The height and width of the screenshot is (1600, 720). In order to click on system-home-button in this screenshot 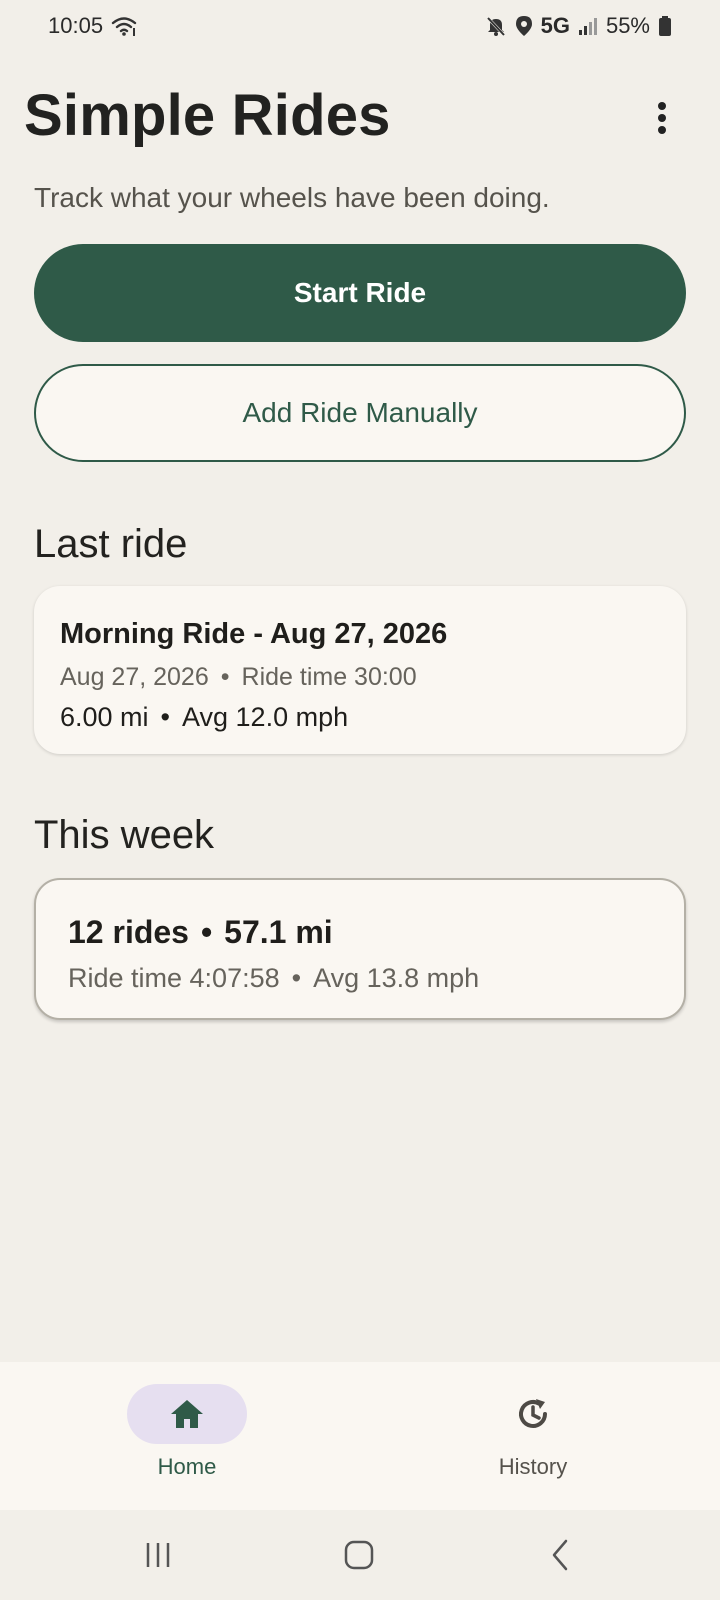, I will do `click(359, 1555)`.